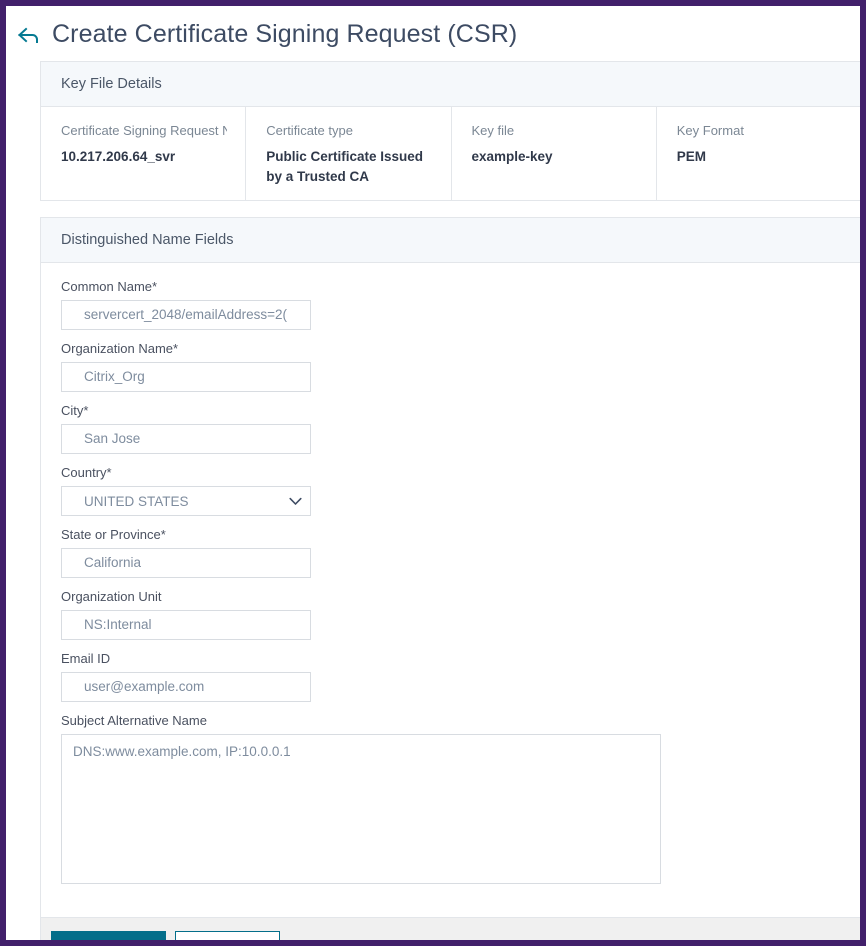  What do you see at coordinates (186, 563) in the screenshot?
I see `state-or-province-input: California` at bounding box center [186, 563].